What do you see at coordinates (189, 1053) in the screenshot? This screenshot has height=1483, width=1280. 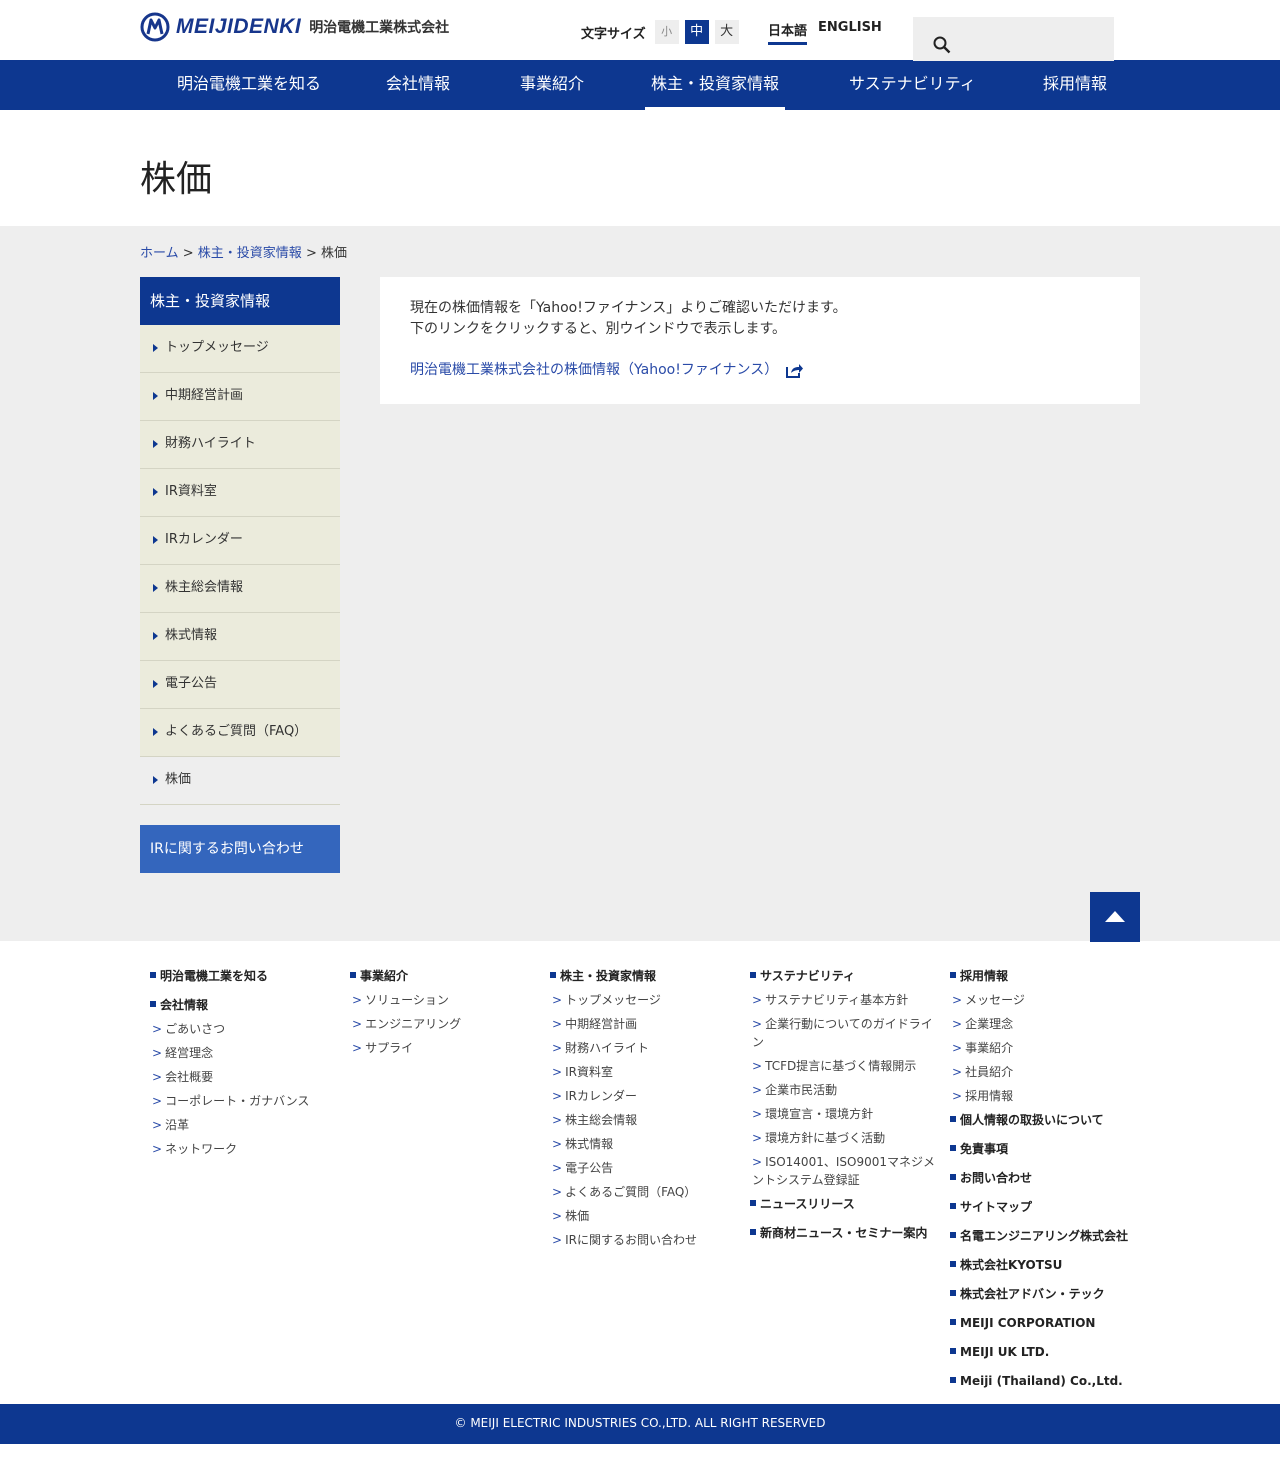 I see `footer-link-label: 経営理念` at bounding box center [189, 1053].